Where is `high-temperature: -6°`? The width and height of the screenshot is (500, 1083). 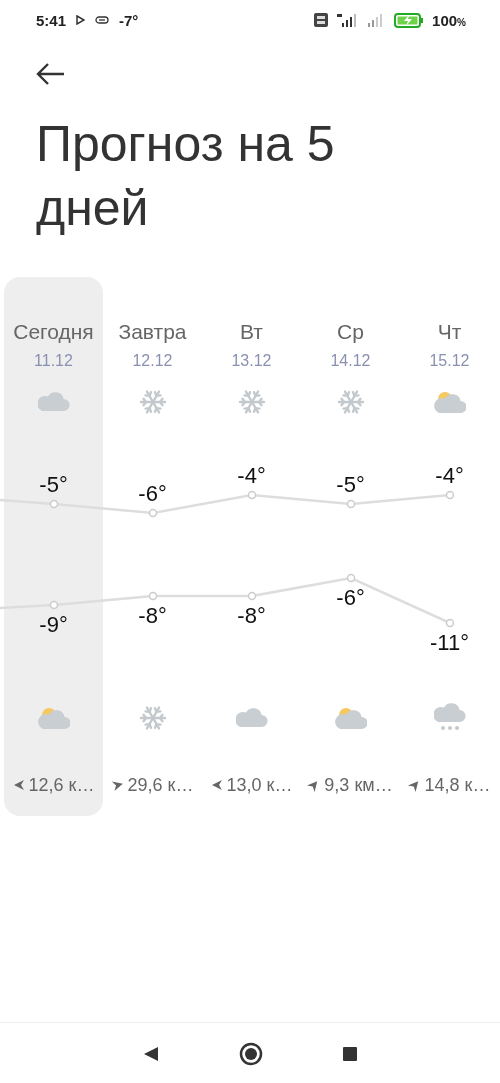 high-temperature: -6° is located at coordinates (152, 494).